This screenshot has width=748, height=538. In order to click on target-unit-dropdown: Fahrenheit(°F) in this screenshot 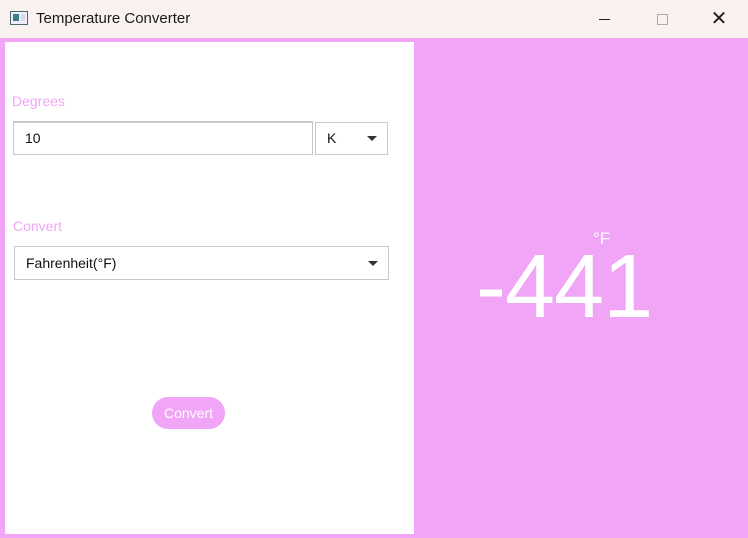, I will do `click(201, 263)`.